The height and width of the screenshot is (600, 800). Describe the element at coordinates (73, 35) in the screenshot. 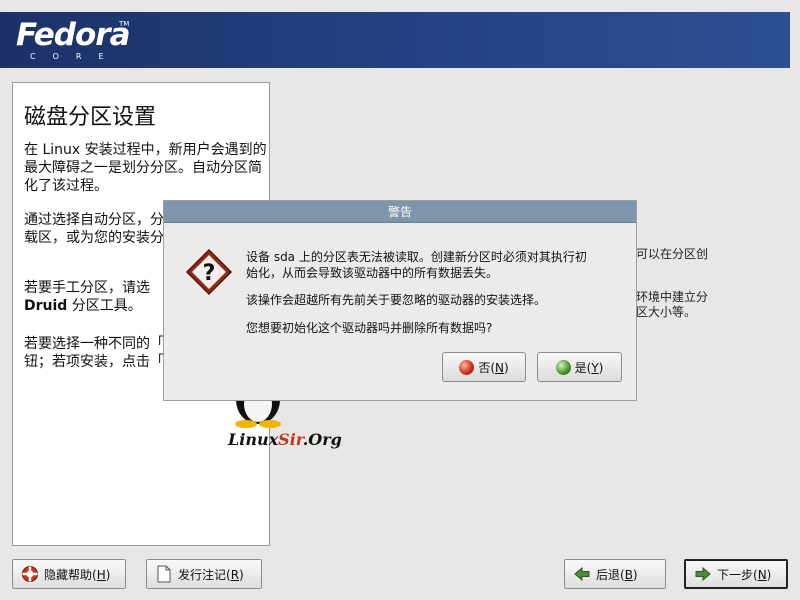

I see `logo-word: Fedora` at that location.